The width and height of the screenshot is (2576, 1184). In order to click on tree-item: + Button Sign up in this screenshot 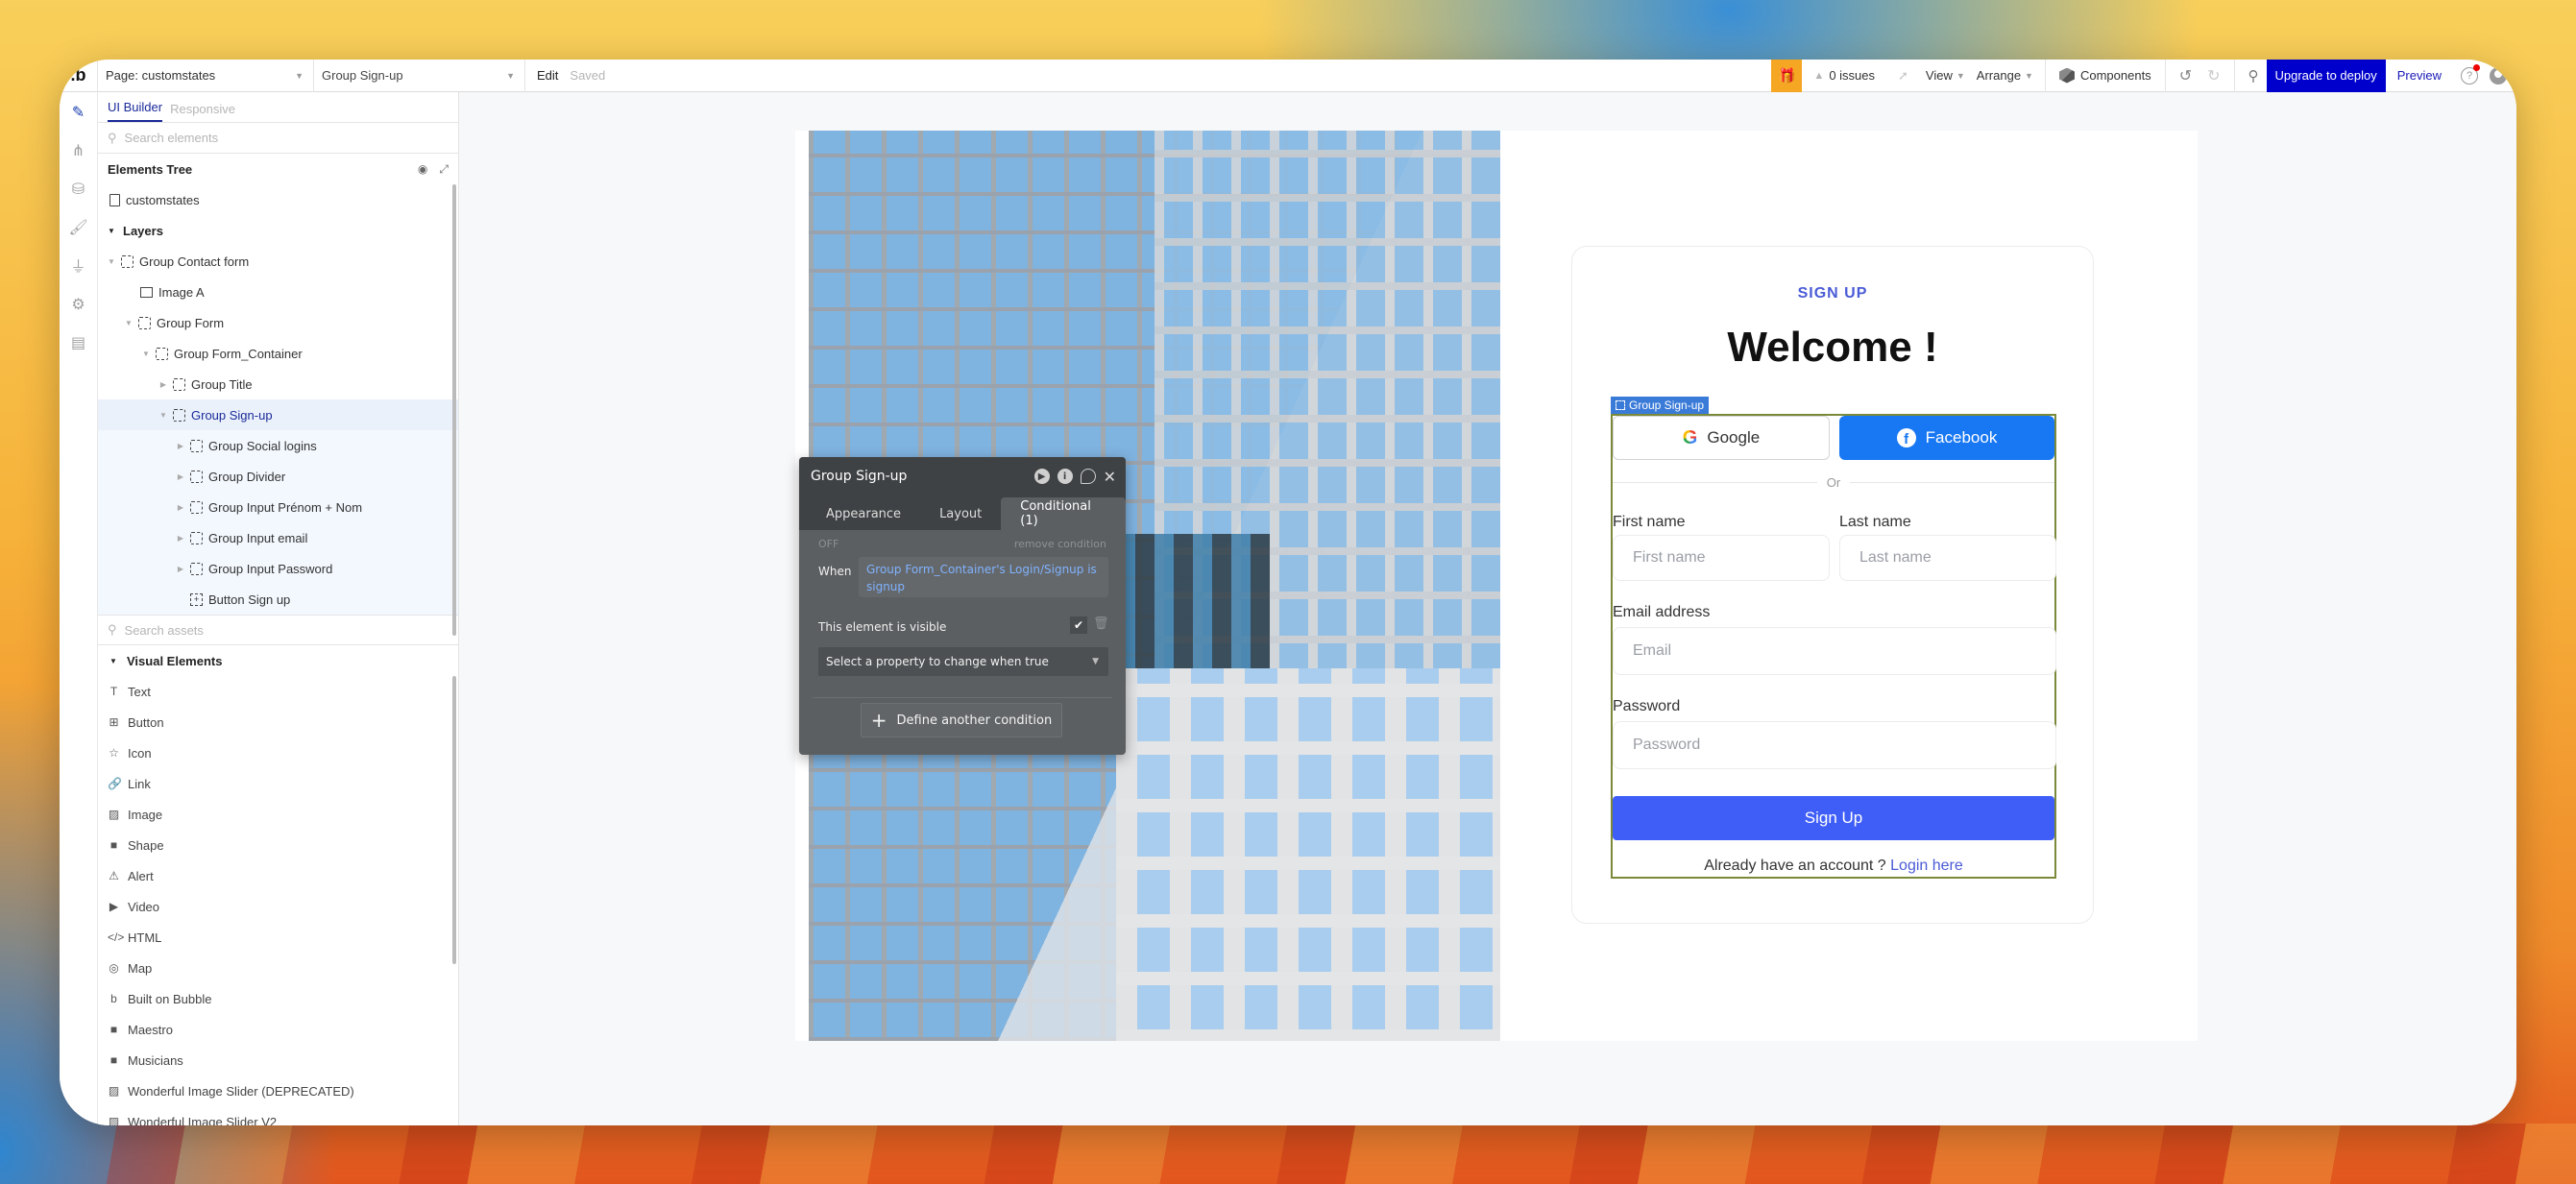, I will do `click(278, 599)`.